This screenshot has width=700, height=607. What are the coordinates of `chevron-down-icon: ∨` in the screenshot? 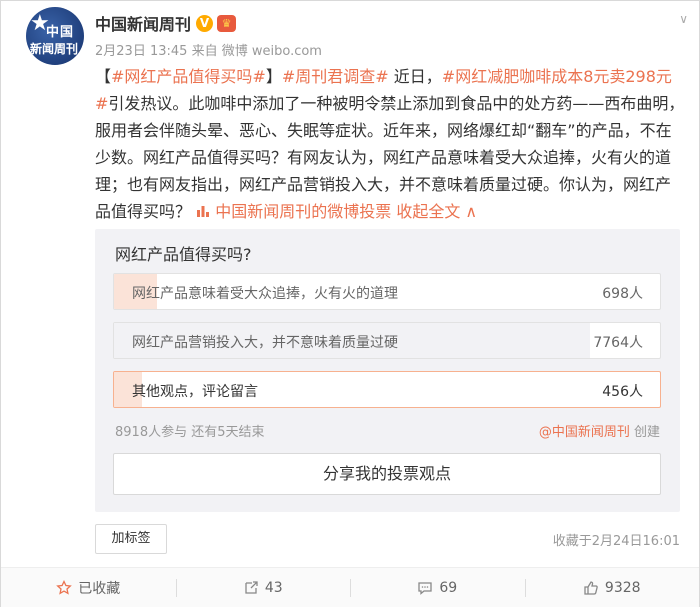 It's located at (683, 19).